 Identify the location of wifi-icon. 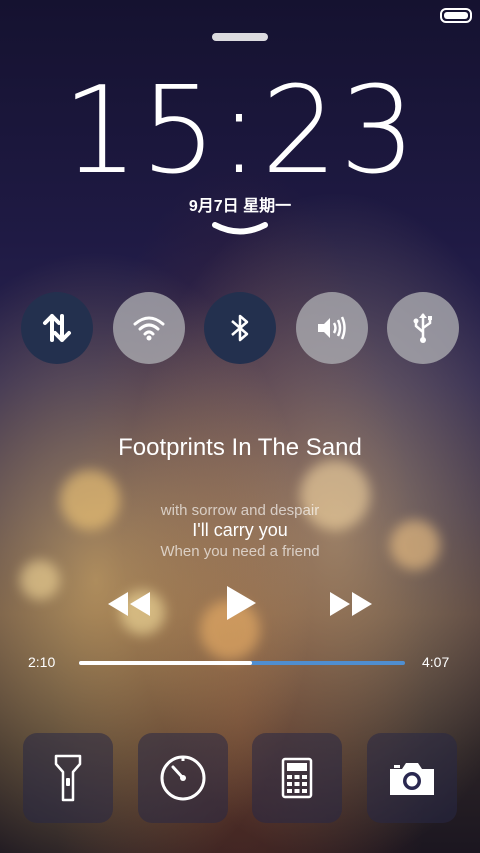
(148, 328).